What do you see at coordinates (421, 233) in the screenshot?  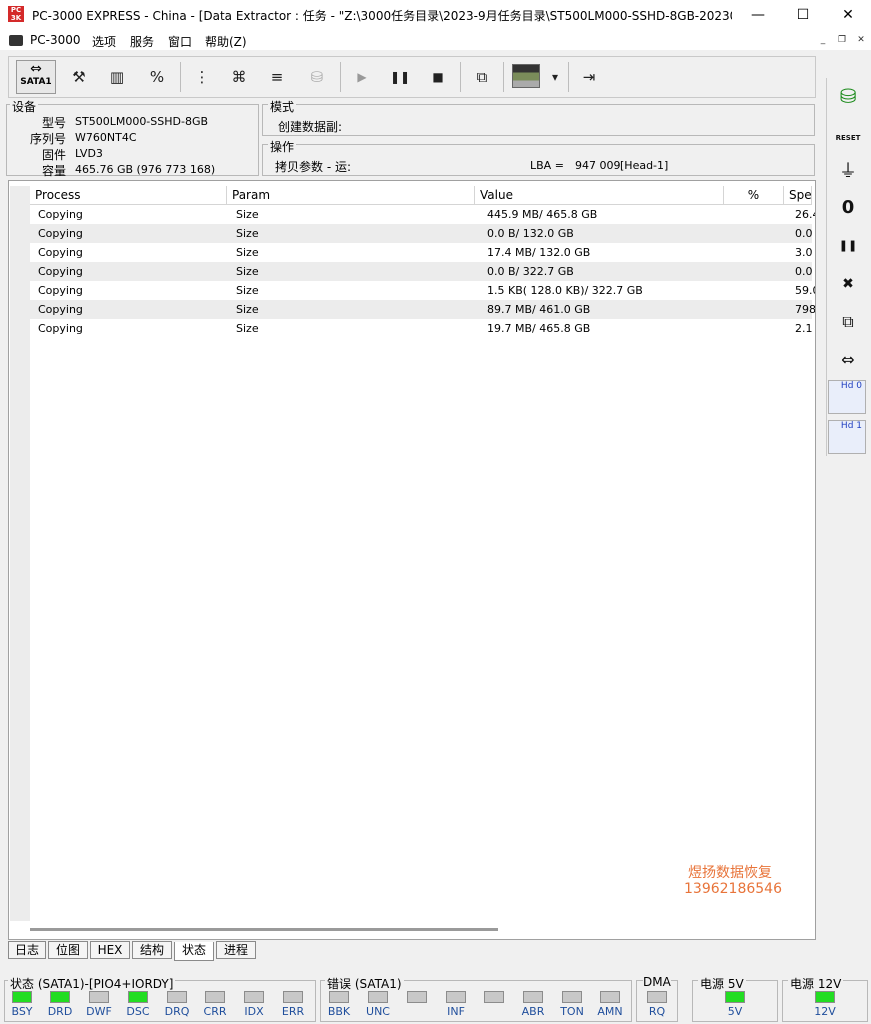 I see `table-row: Copying Size 0.0 B/ 132.0 GB 0.0` at bounding box center [421, 233].